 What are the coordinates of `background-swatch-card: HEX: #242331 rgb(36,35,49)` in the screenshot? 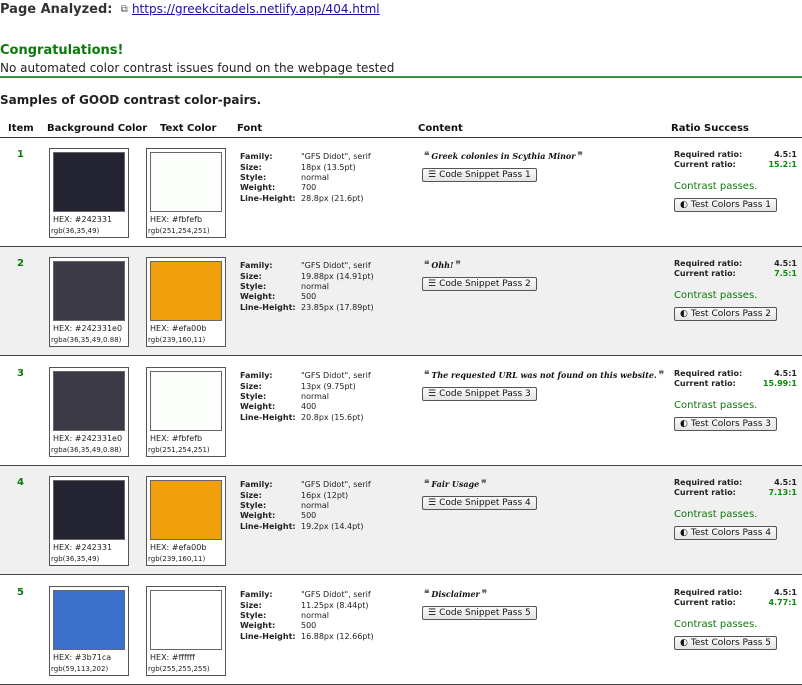 It's located at (89, 521).